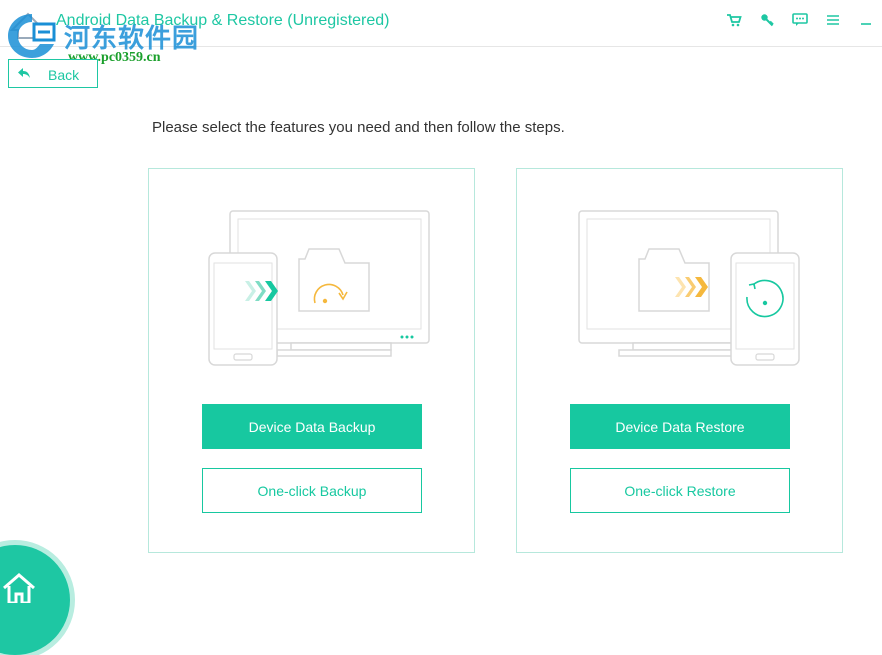 Image resolution: width=882 pixels, height=655 pixels. I want to click on minimize-button, so click(865, 22).